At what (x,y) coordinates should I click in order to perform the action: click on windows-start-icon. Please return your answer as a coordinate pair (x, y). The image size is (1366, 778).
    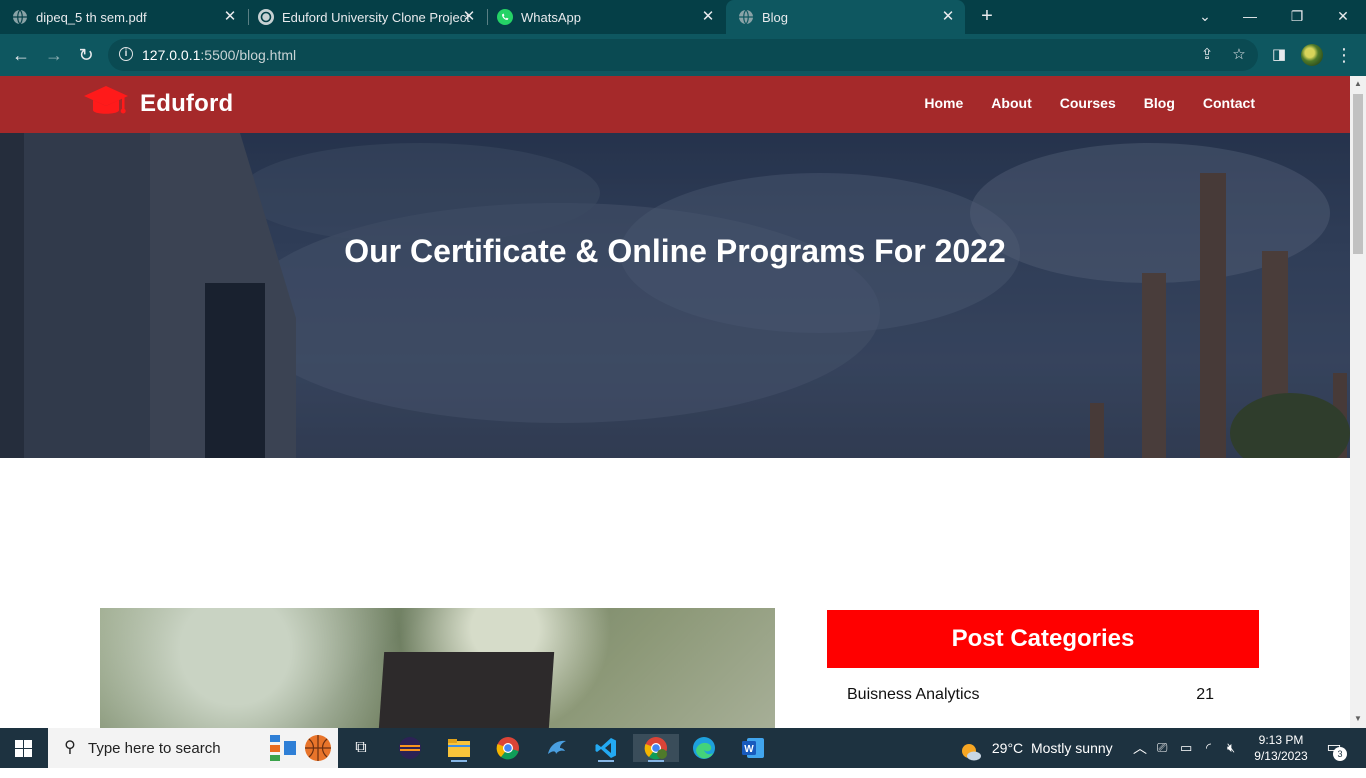
    Looking at the image, I should click on (23, 748).